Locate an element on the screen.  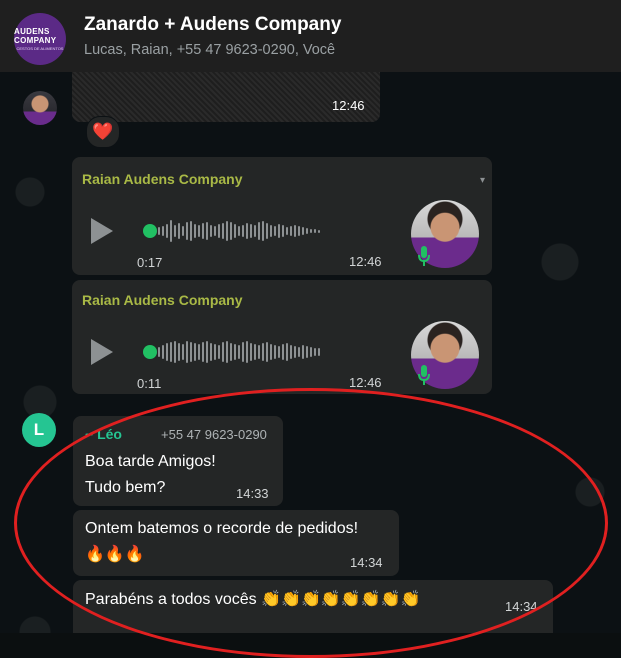
sender-avatar is located at coordinates (40, 108).